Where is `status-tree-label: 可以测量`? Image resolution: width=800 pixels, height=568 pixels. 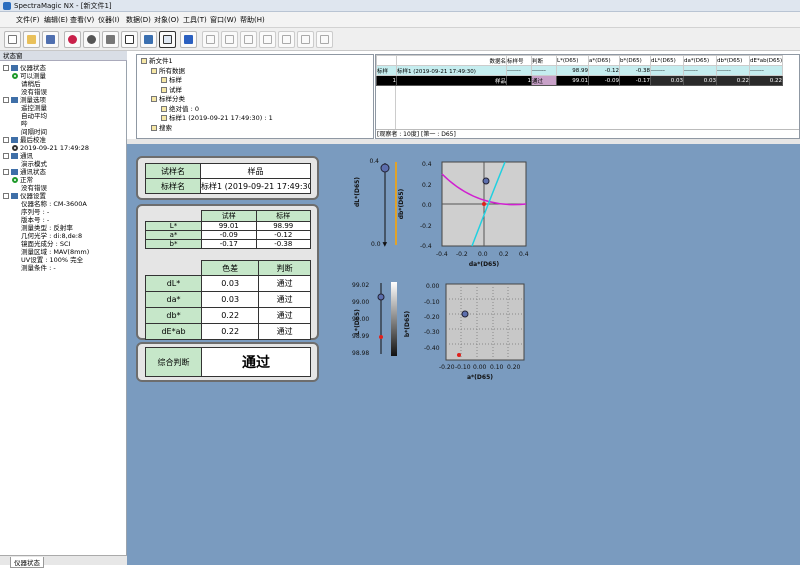 status-tree-label: 可以测量 is located at coordinates (33, 76).